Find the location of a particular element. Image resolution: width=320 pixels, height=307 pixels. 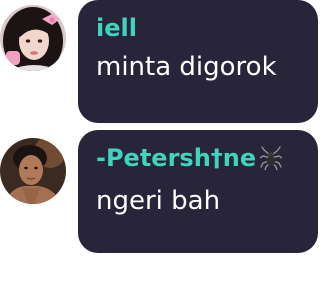

sender-name-text: -Petersh†ne is located at coordinates (176, 158).